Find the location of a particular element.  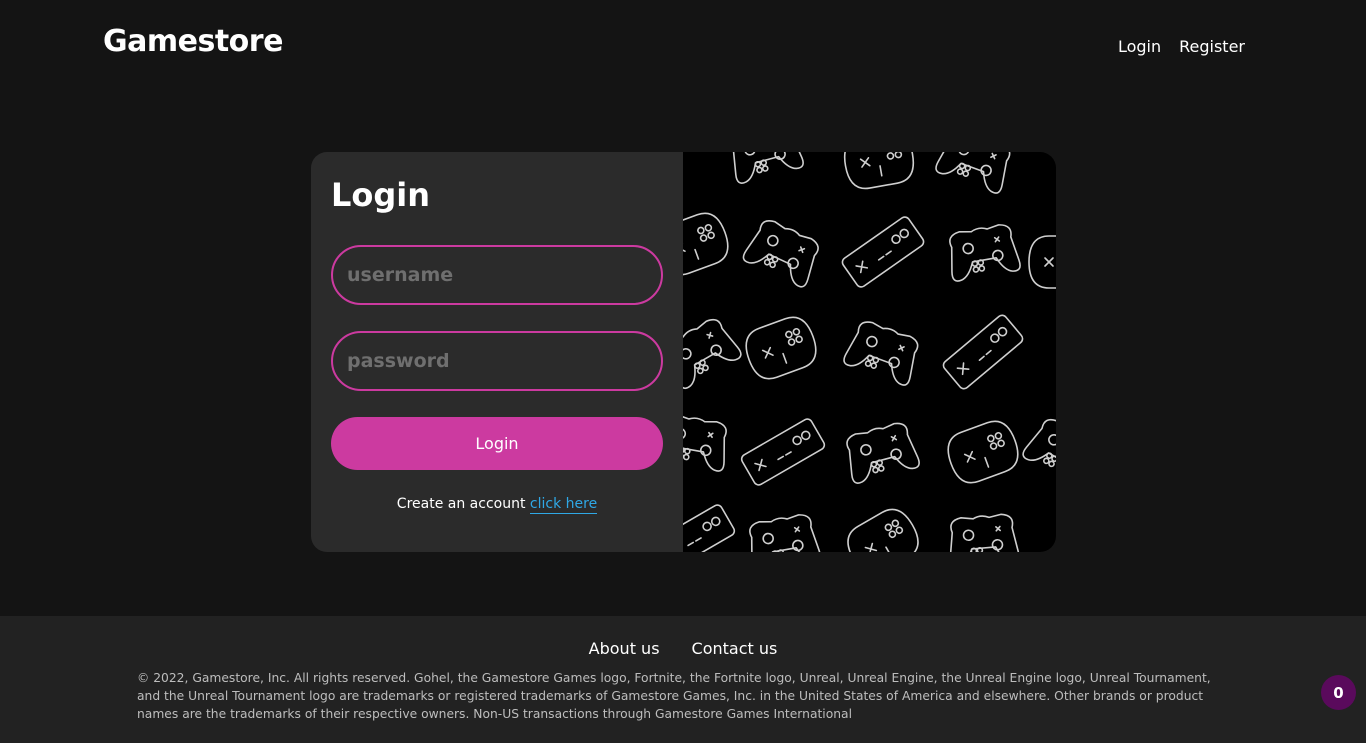

login-form-panel: Login Login Create an account click here is located at coordinates (497, 352).